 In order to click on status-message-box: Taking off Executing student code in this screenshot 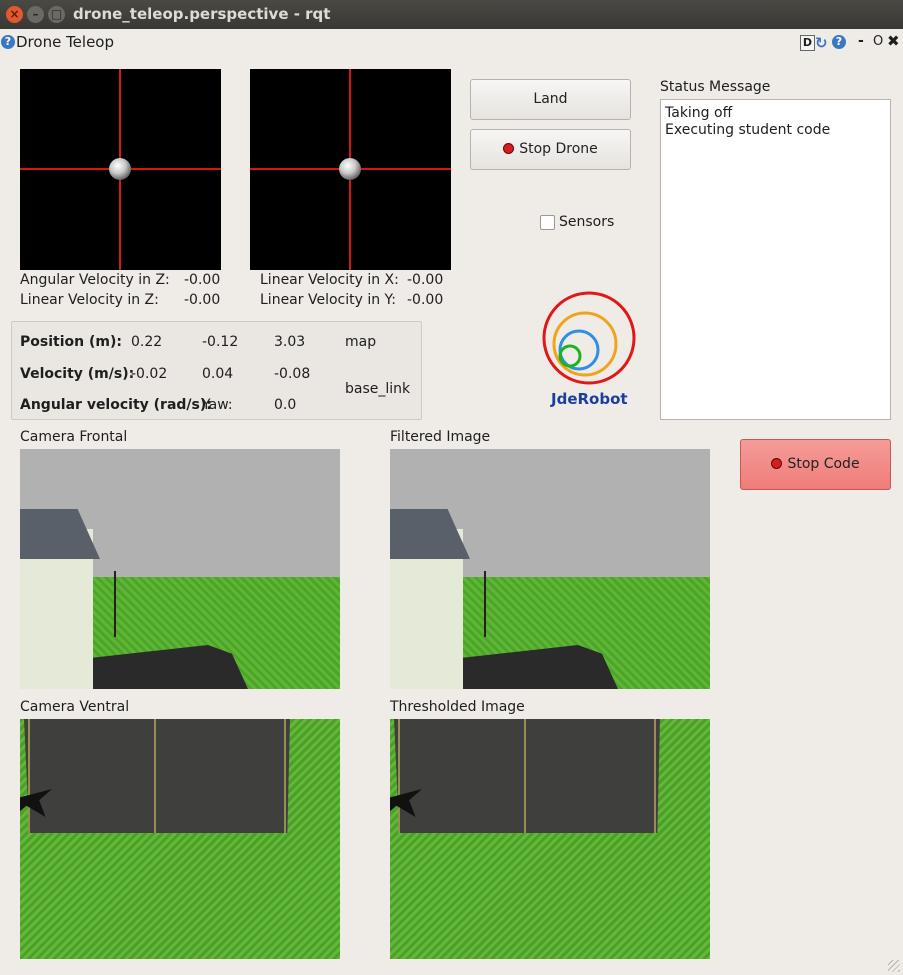, I will do `click(775, 259)`.